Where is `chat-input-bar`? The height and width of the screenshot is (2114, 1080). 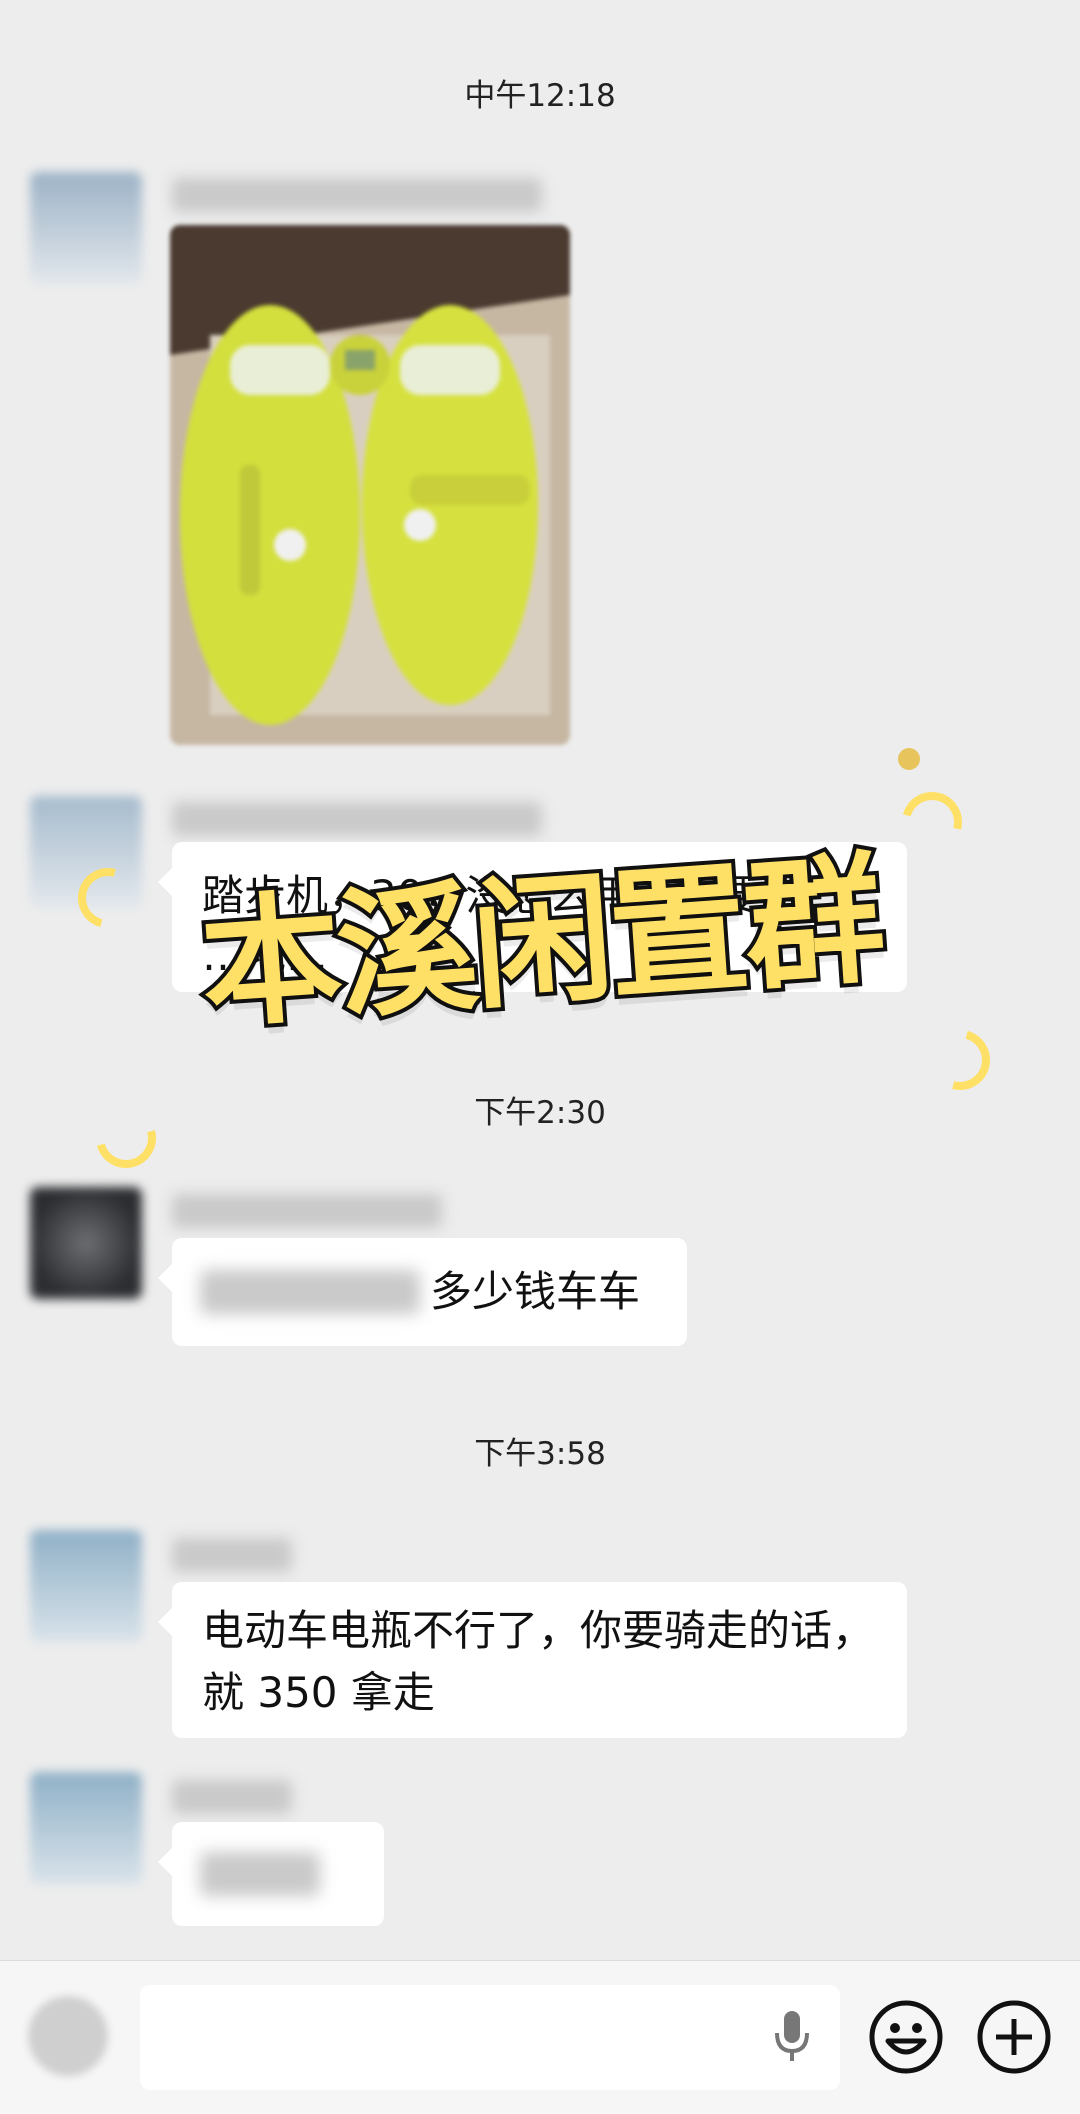 chat-input-bar is located at coordinates (540, 2037).